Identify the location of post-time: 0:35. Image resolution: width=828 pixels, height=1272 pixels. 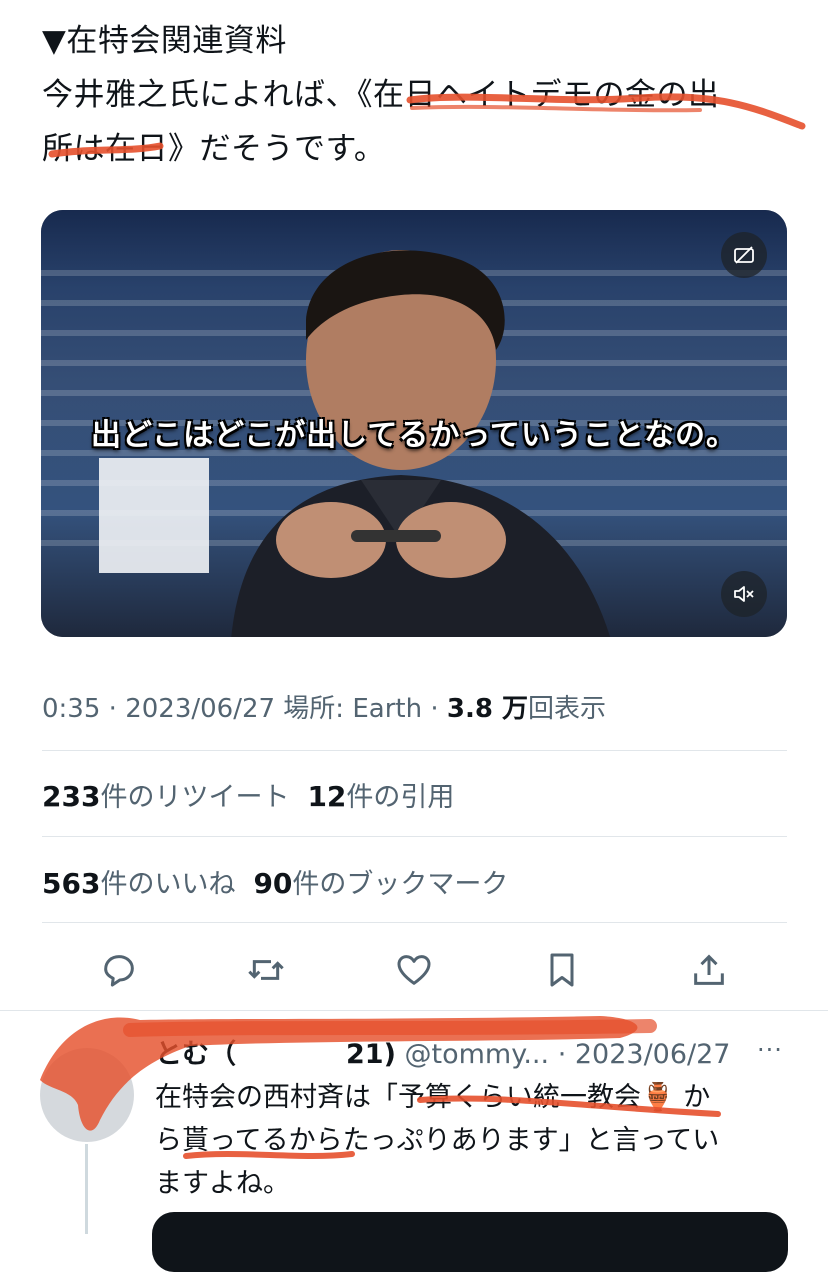
(71, 709).